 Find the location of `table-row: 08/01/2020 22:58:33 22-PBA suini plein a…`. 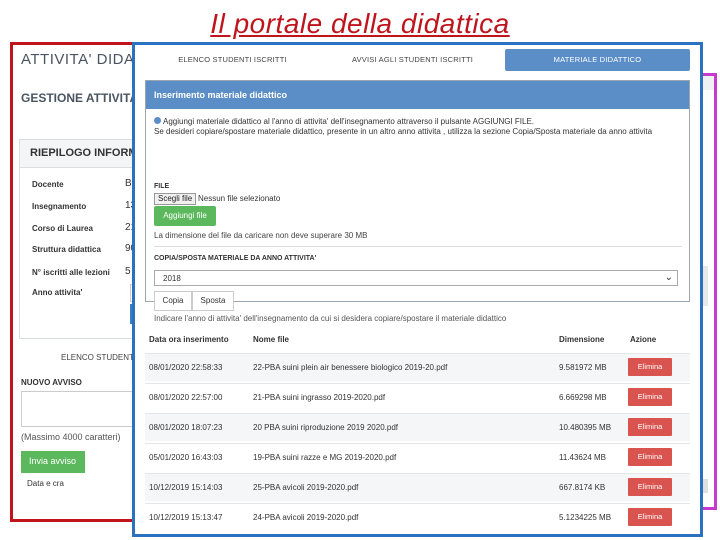

table-row: 08/01/2020 22:58:33 22-PBA suini plein a… is located at coordinates (417, 367).